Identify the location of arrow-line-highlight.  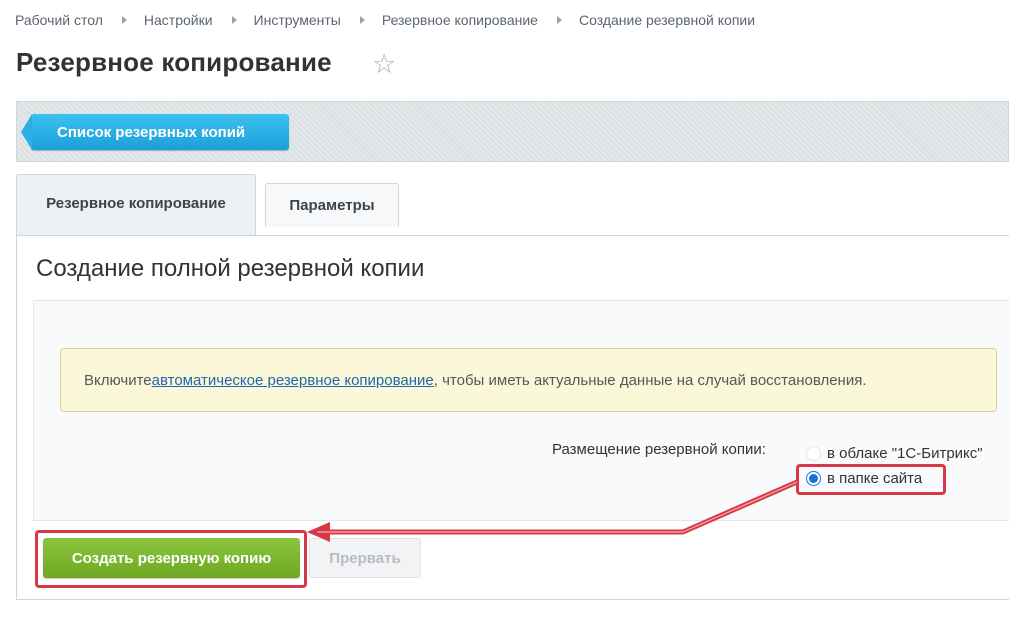
(557, 507).